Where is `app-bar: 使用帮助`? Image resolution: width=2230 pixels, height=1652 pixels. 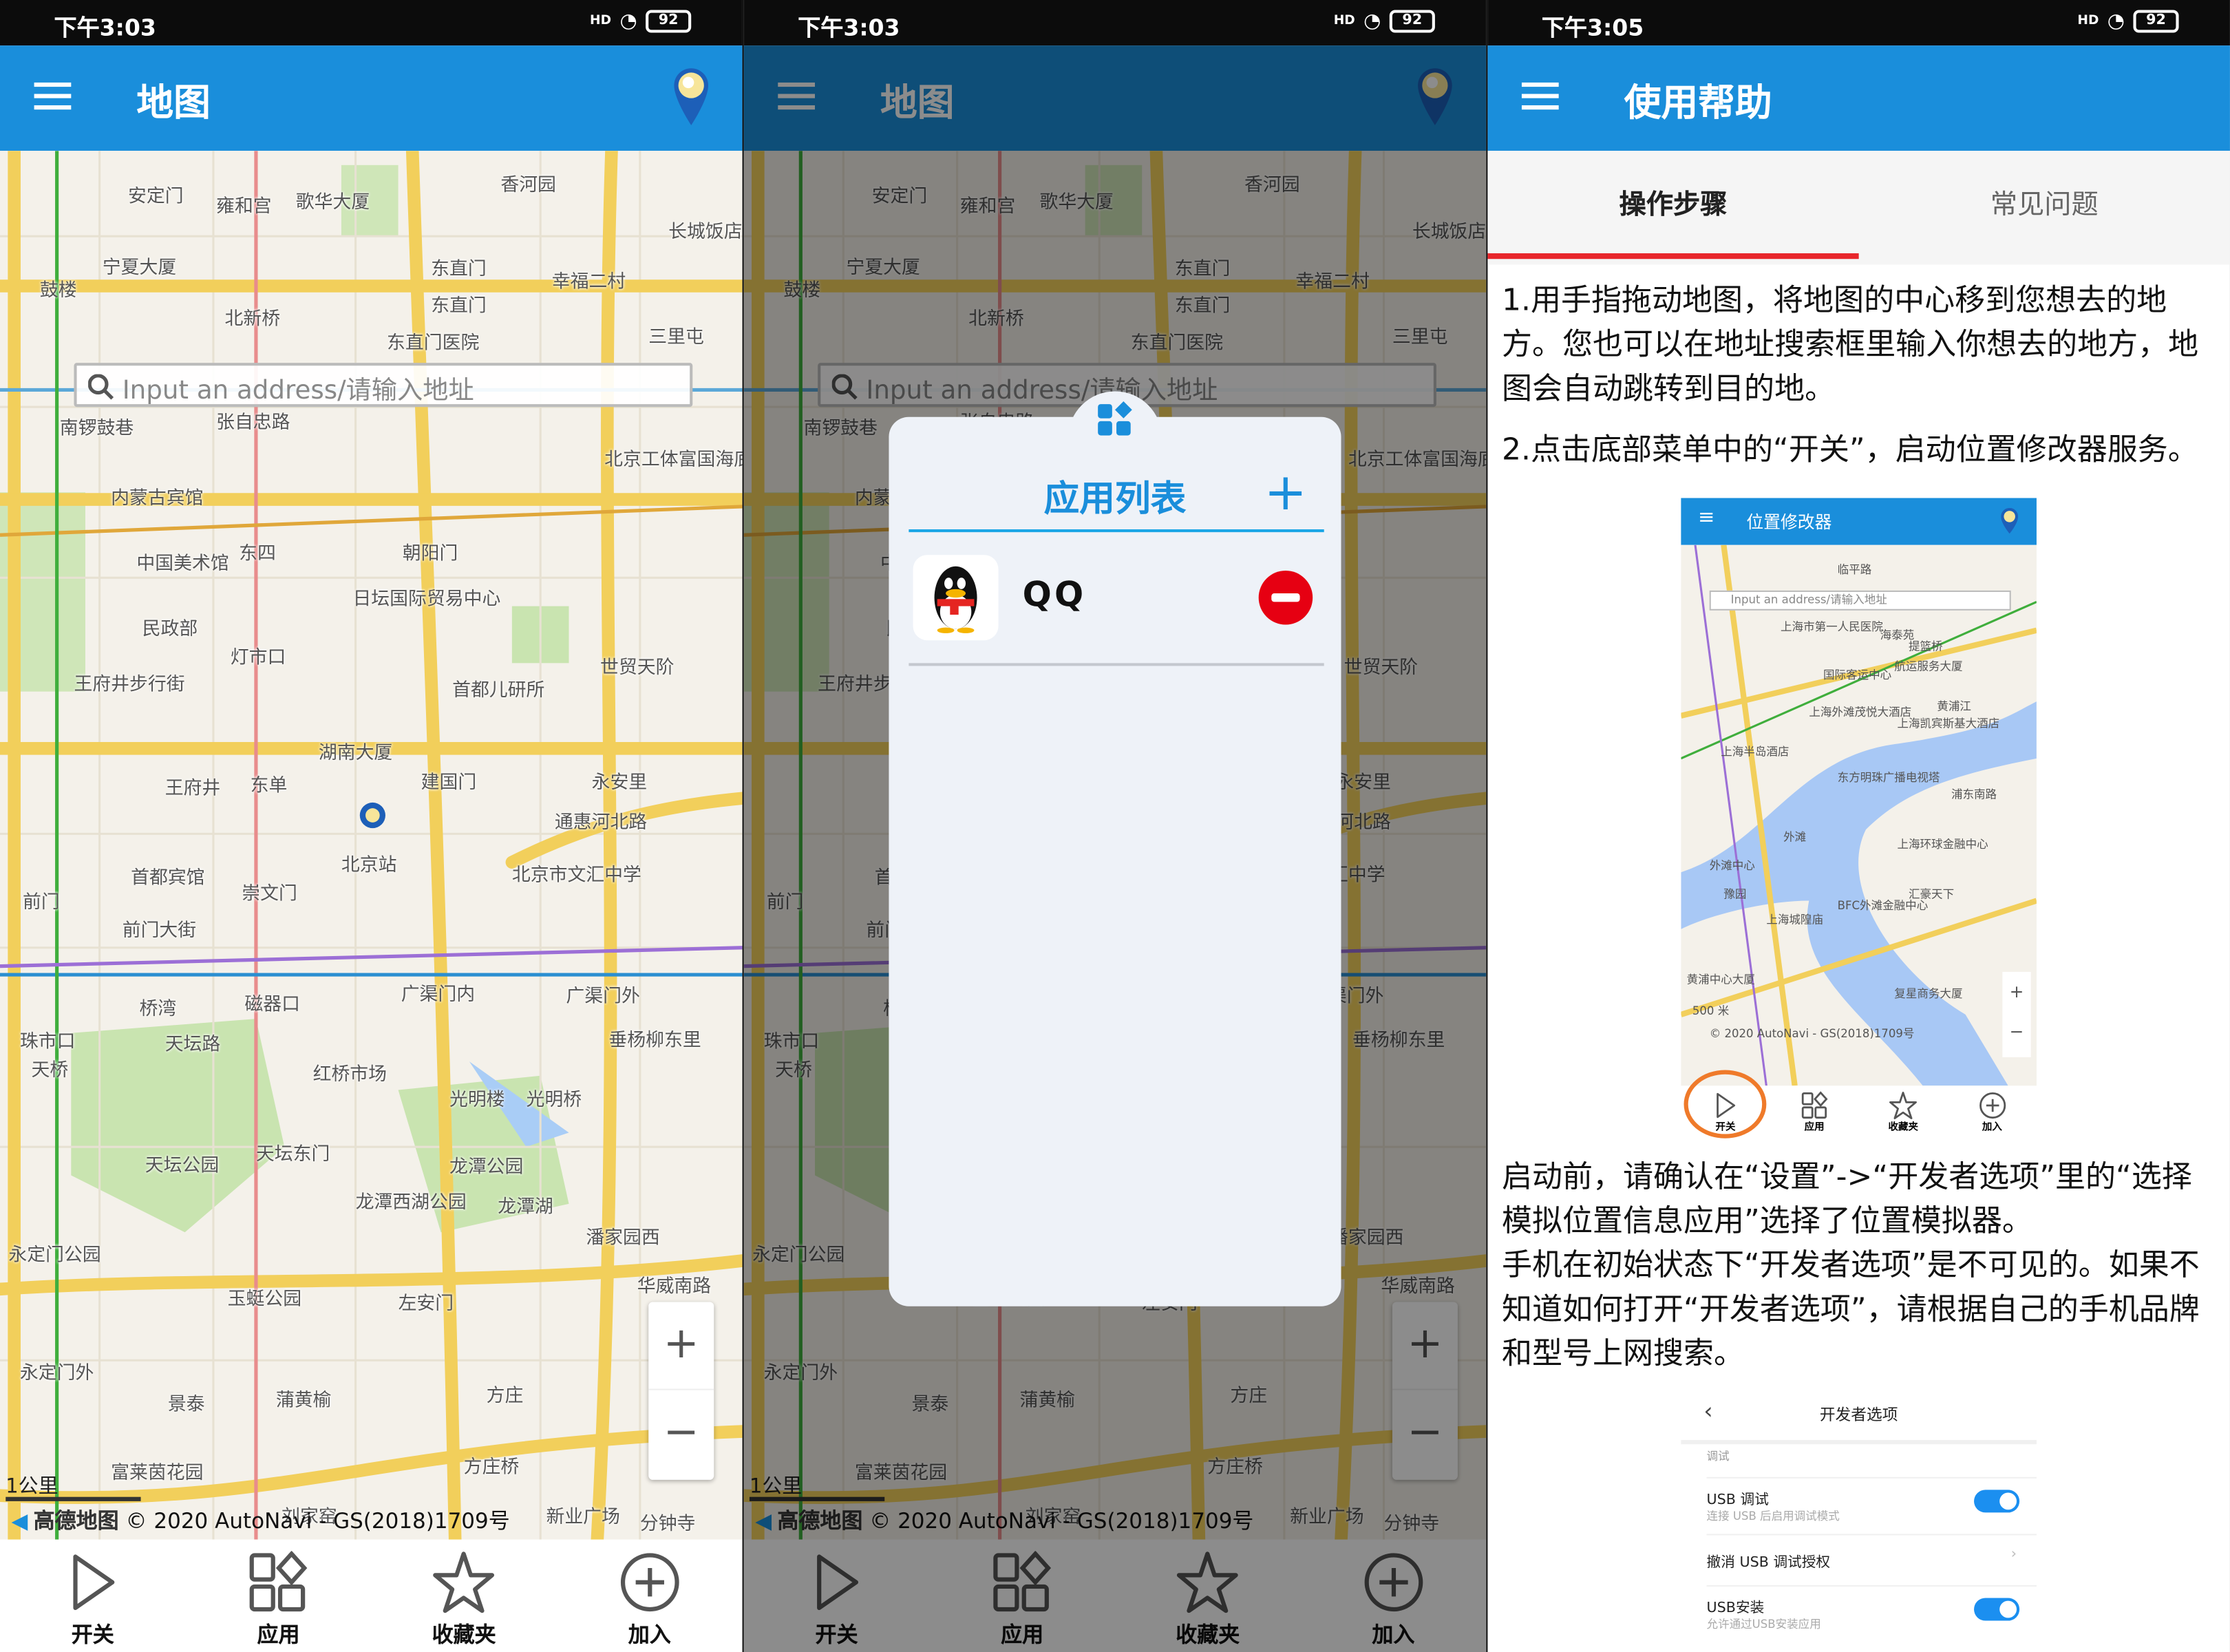 app-bar: 使用帮助 is located at coordinates (1858, 98).